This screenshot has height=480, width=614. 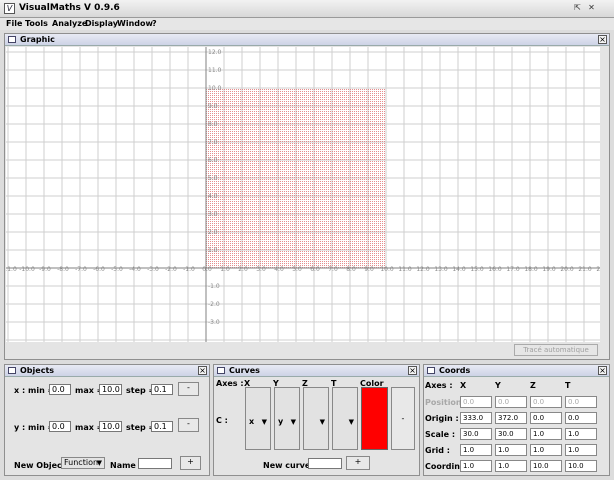 What do you see at coordinates (511, 450) in the screenshot?
I see `coords-grid-y-input: 1.0` at bounding box center [511, 450].